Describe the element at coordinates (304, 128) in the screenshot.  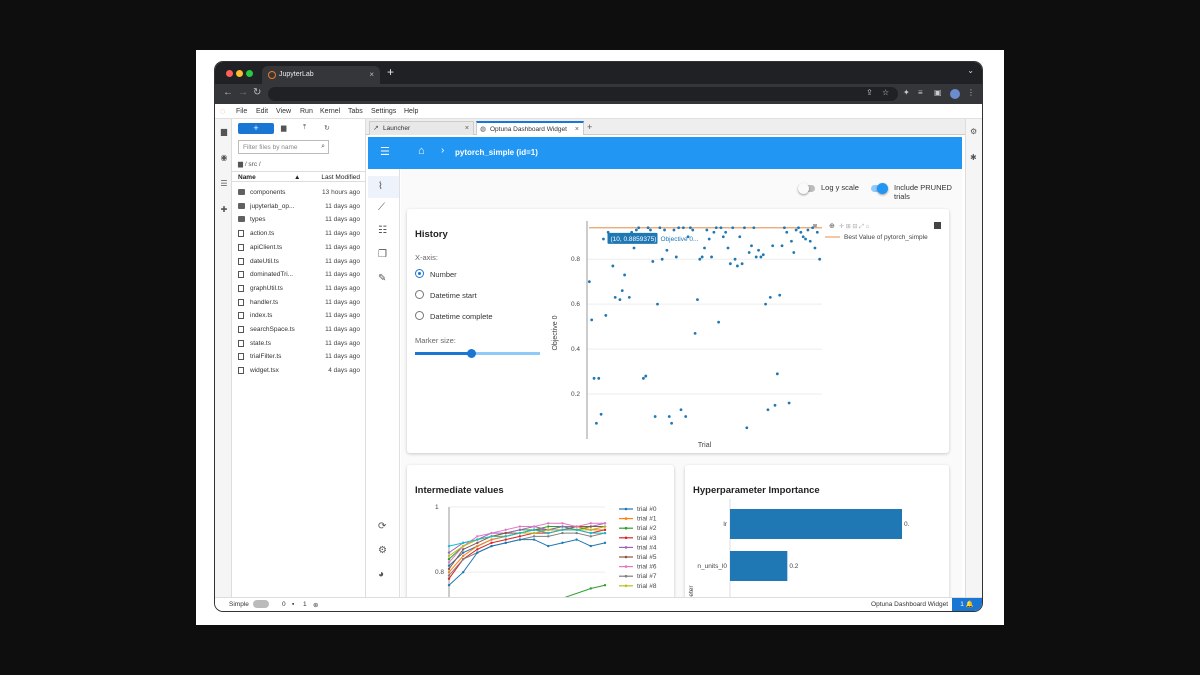
I see `upload-icon: ⤒` at that location.